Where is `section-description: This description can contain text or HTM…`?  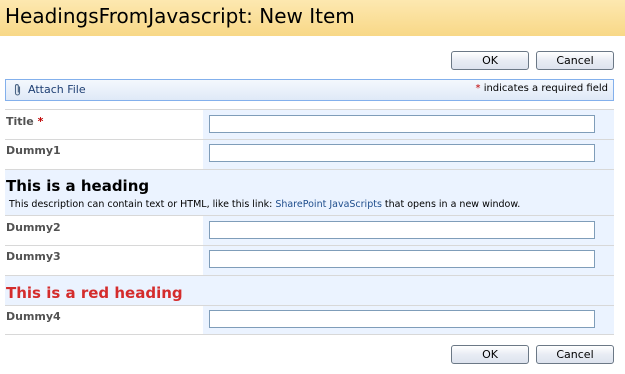
section-description: This description can contain text or HTM… is located at coordinates (264, 204).